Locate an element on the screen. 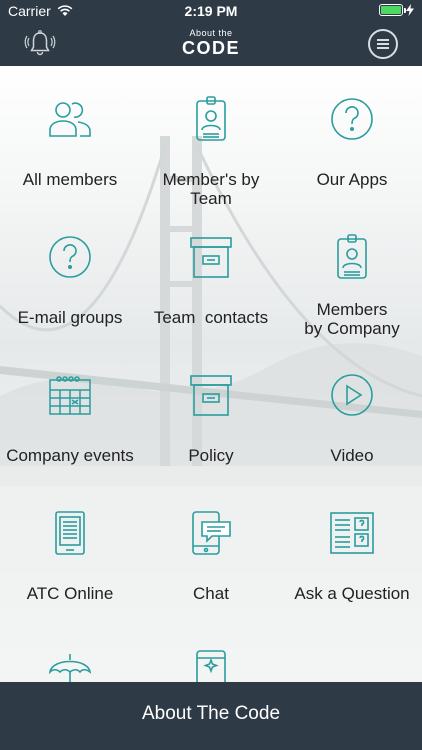 Image resolution: width=422 pixels, height=750 pixels. menu-item-mobile is located at coordinates (211, 650).